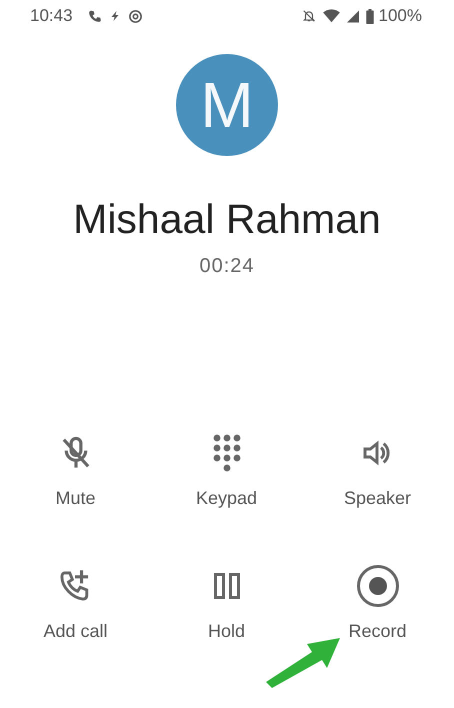 This screenshot has height=708, width=454. I want to click on pause-icon, so click(227, 586).